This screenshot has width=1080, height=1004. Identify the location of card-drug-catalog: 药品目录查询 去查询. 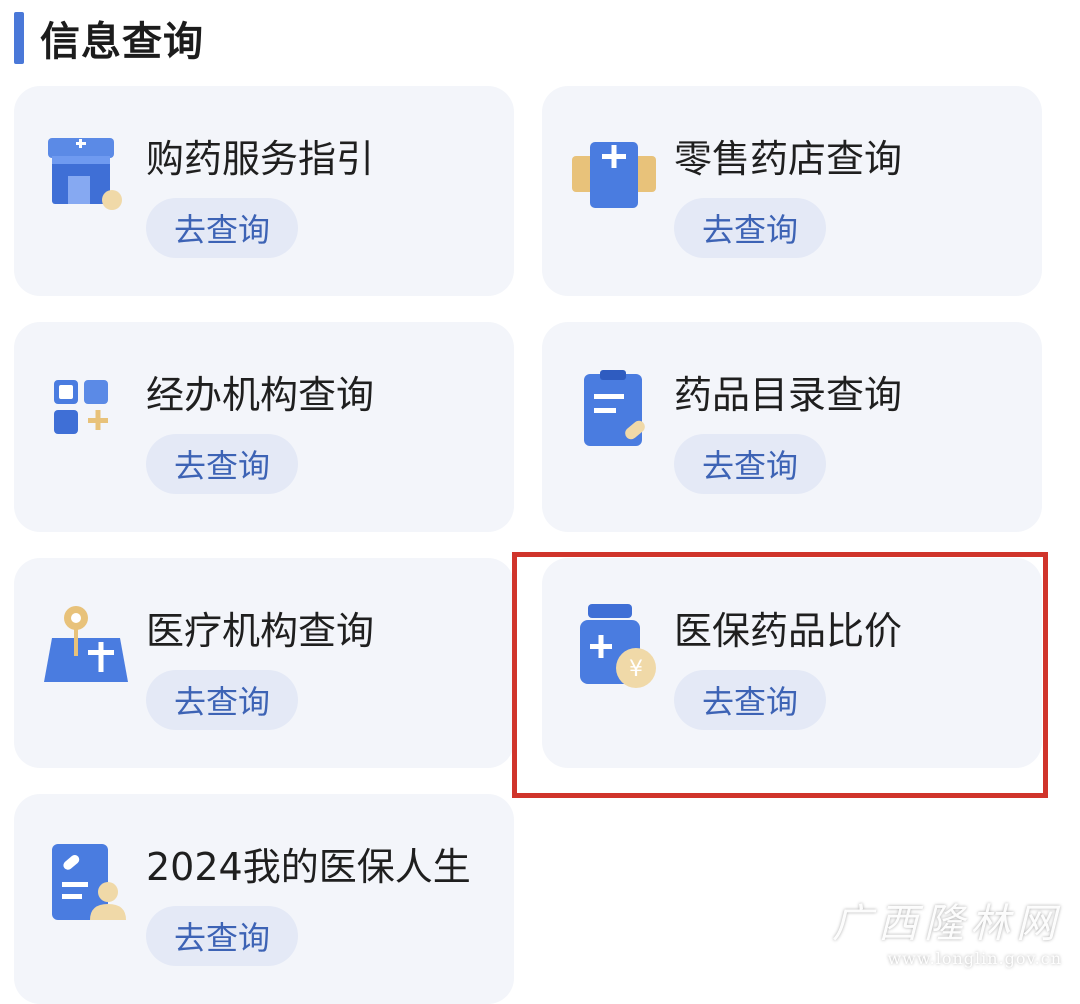
(792, 427).